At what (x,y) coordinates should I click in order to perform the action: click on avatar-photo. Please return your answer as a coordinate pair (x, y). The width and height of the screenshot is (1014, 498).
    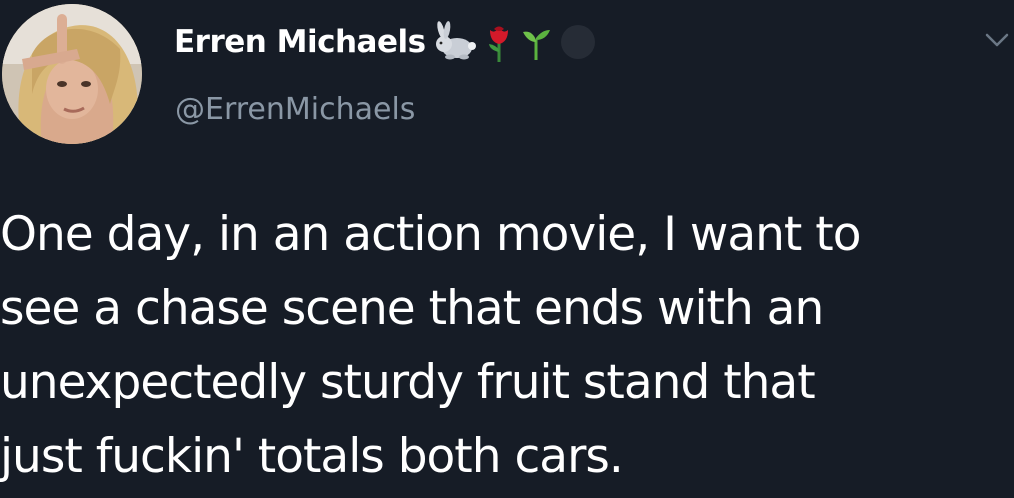
    Looking at the image, I should click on (72, 74).